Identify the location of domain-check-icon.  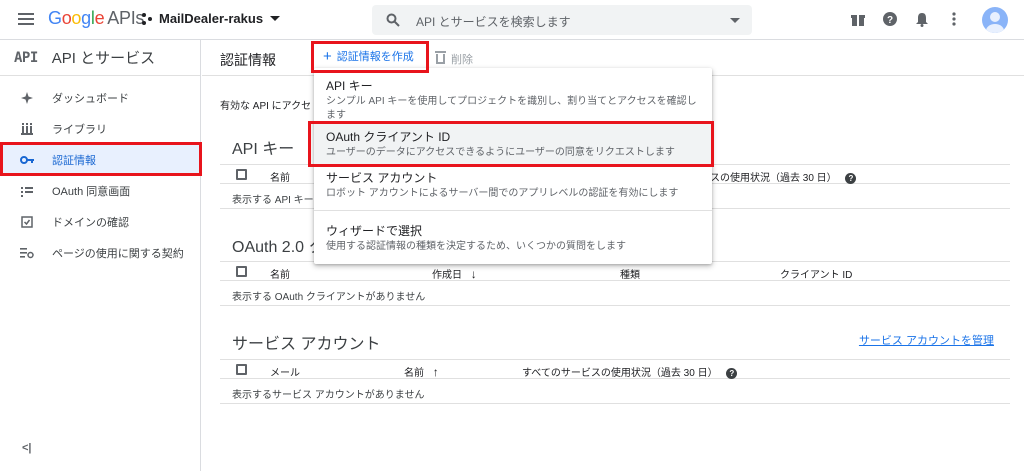
(27, 222).